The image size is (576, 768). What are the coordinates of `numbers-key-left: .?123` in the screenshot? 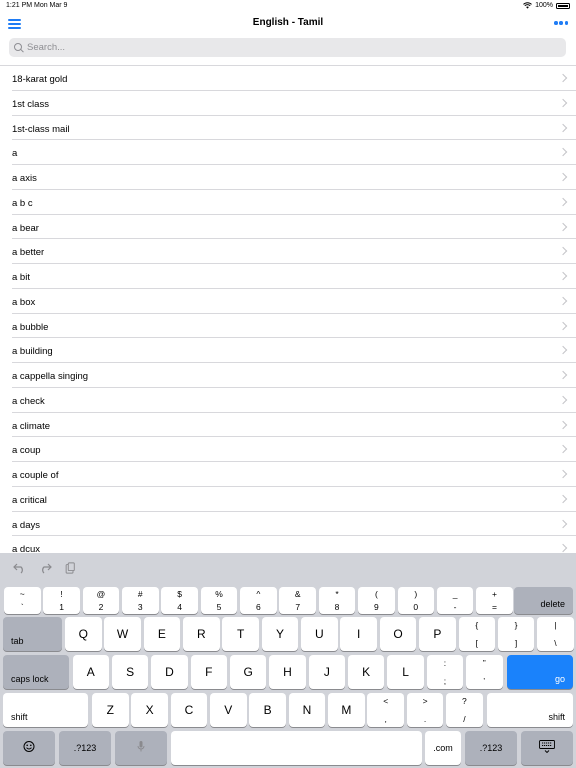 It's located at (85, 748).